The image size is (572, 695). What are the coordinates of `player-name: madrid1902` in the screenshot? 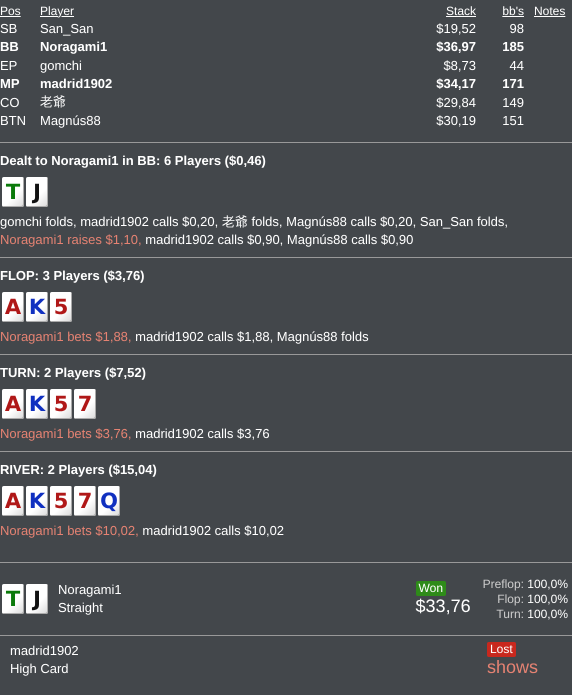 It's located at (45, 651).